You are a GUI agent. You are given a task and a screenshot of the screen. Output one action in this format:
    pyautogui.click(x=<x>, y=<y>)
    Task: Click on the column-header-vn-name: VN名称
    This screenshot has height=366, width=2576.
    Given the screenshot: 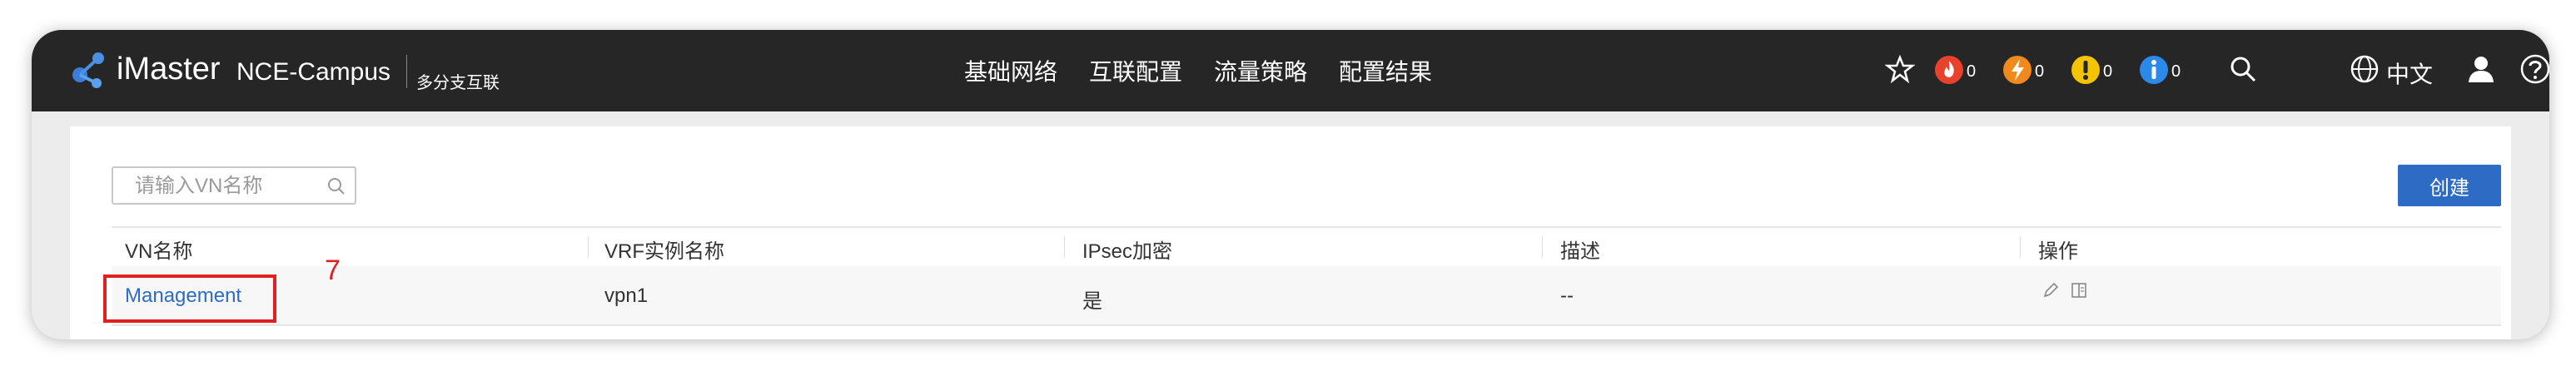 What is the action you would take?
    pyautogui.click(x=159, y=251)
    